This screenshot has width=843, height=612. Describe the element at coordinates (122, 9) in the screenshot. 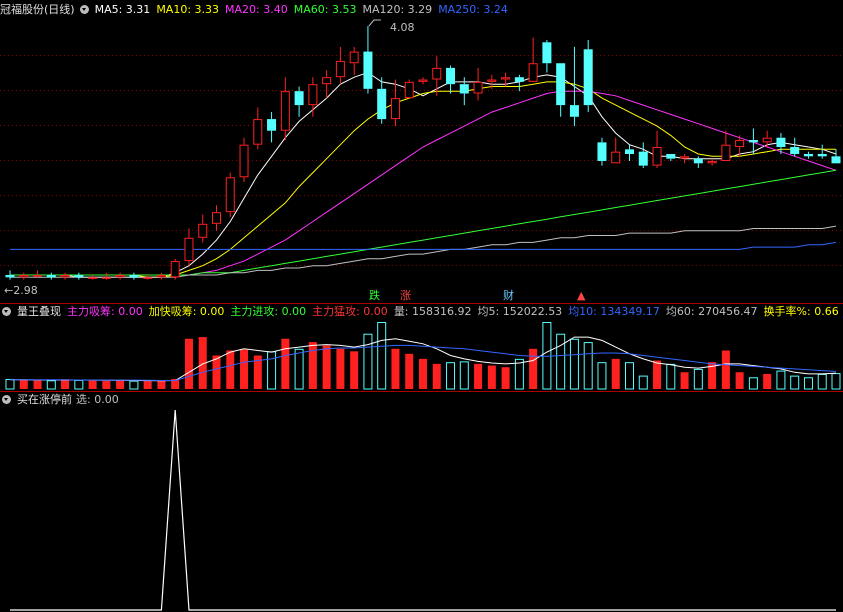

I see `ma-label-0: MA5: 3.31` at that location.